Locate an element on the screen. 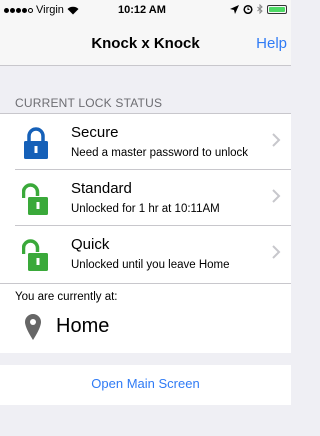  open-main-screen-row: Open Main Screen is located at coordinates (145, 385).